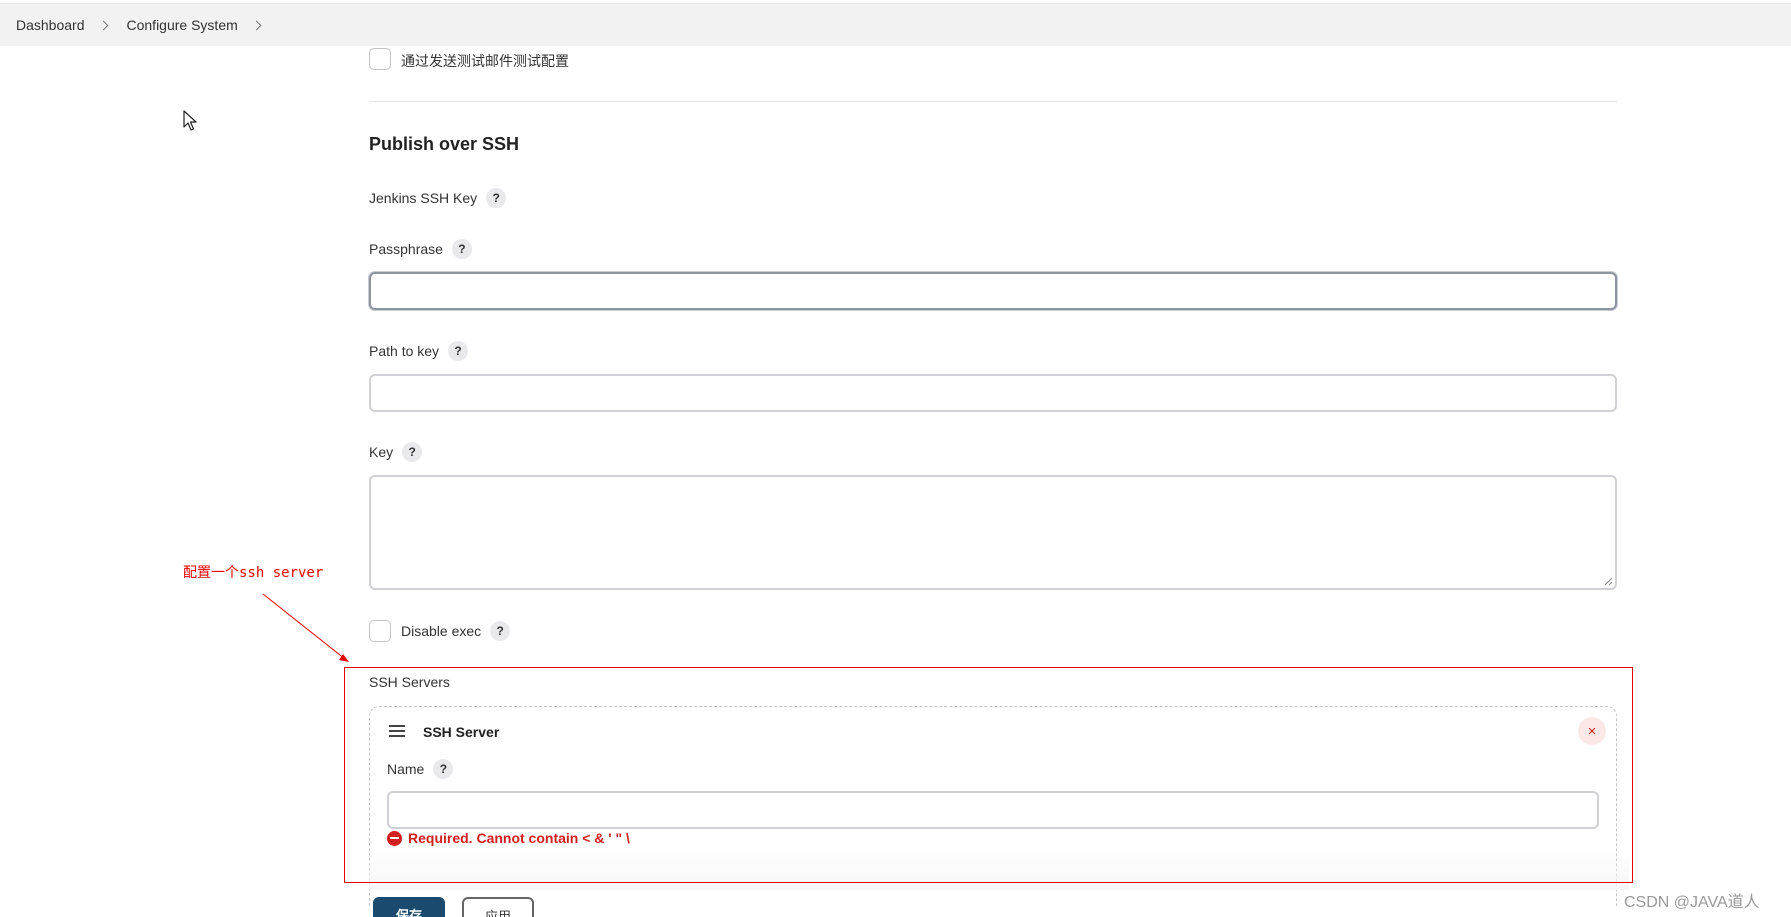  What do you see at coordinates (253, 573) in the screenshot?
I see `annotation-text: 配置一个ssh server` at bounding box center [253, 573].